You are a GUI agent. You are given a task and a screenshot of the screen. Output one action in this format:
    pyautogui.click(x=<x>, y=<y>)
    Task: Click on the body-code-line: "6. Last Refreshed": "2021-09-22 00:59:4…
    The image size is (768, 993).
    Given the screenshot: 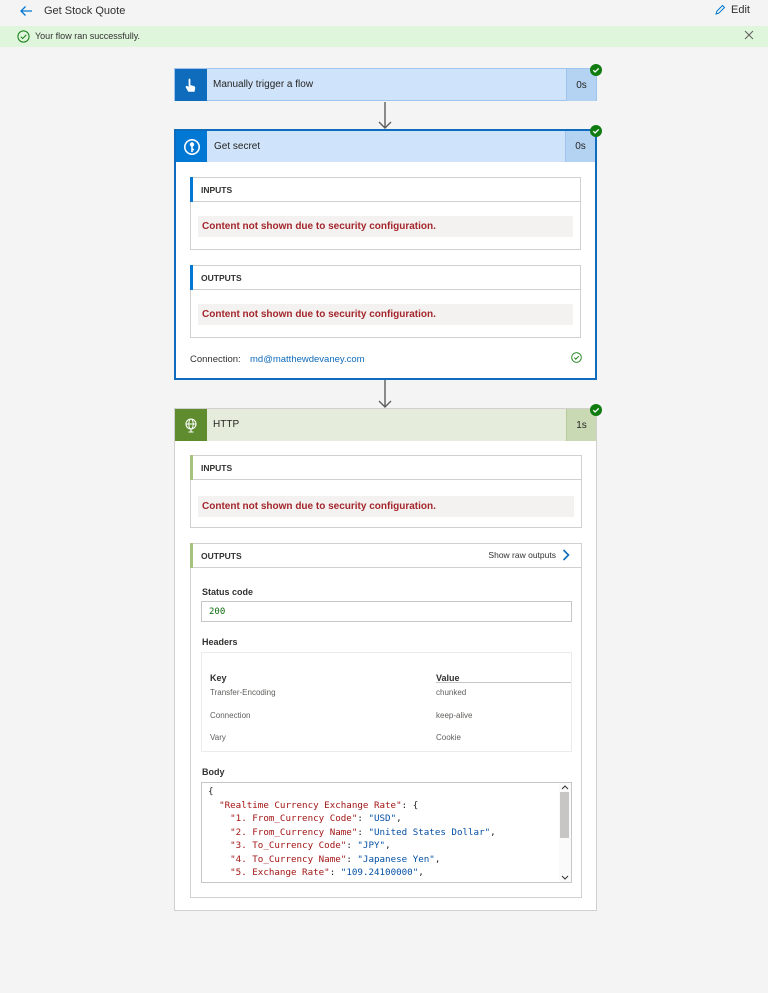 What is the action you would take?
    pyautogui.click(x=382, y=881)
    